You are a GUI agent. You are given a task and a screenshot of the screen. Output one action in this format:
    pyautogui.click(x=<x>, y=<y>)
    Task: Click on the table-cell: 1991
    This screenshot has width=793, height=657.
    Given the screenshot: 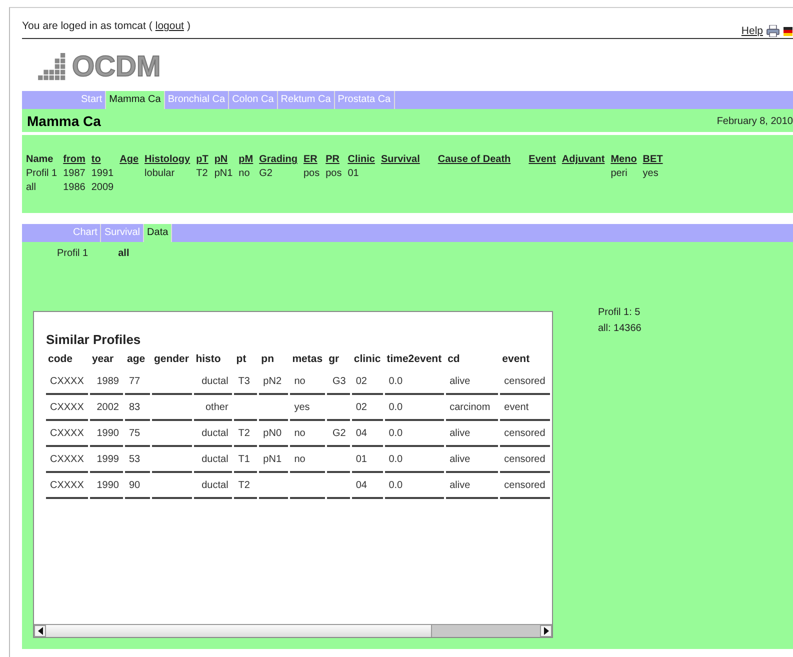 What is the action you would take?
    pyautogui.click(x=102, y=173)
    